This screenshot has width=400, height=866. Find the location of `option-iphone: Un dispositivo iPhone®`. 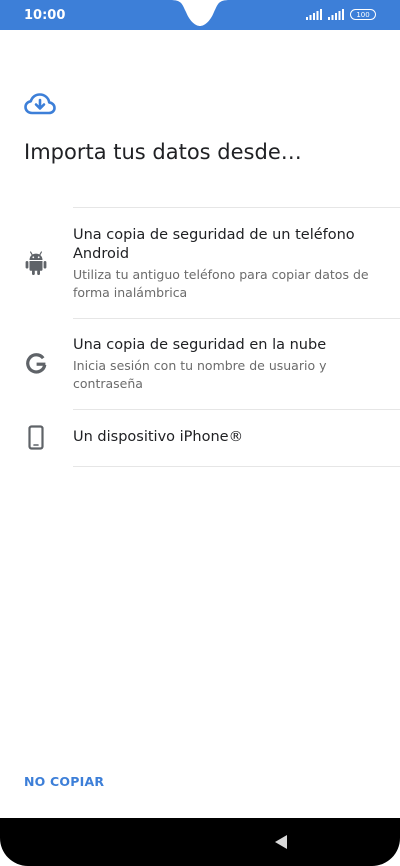

option-iphone: Un dispositivo iPhone® is located at coordinates (200, 438).